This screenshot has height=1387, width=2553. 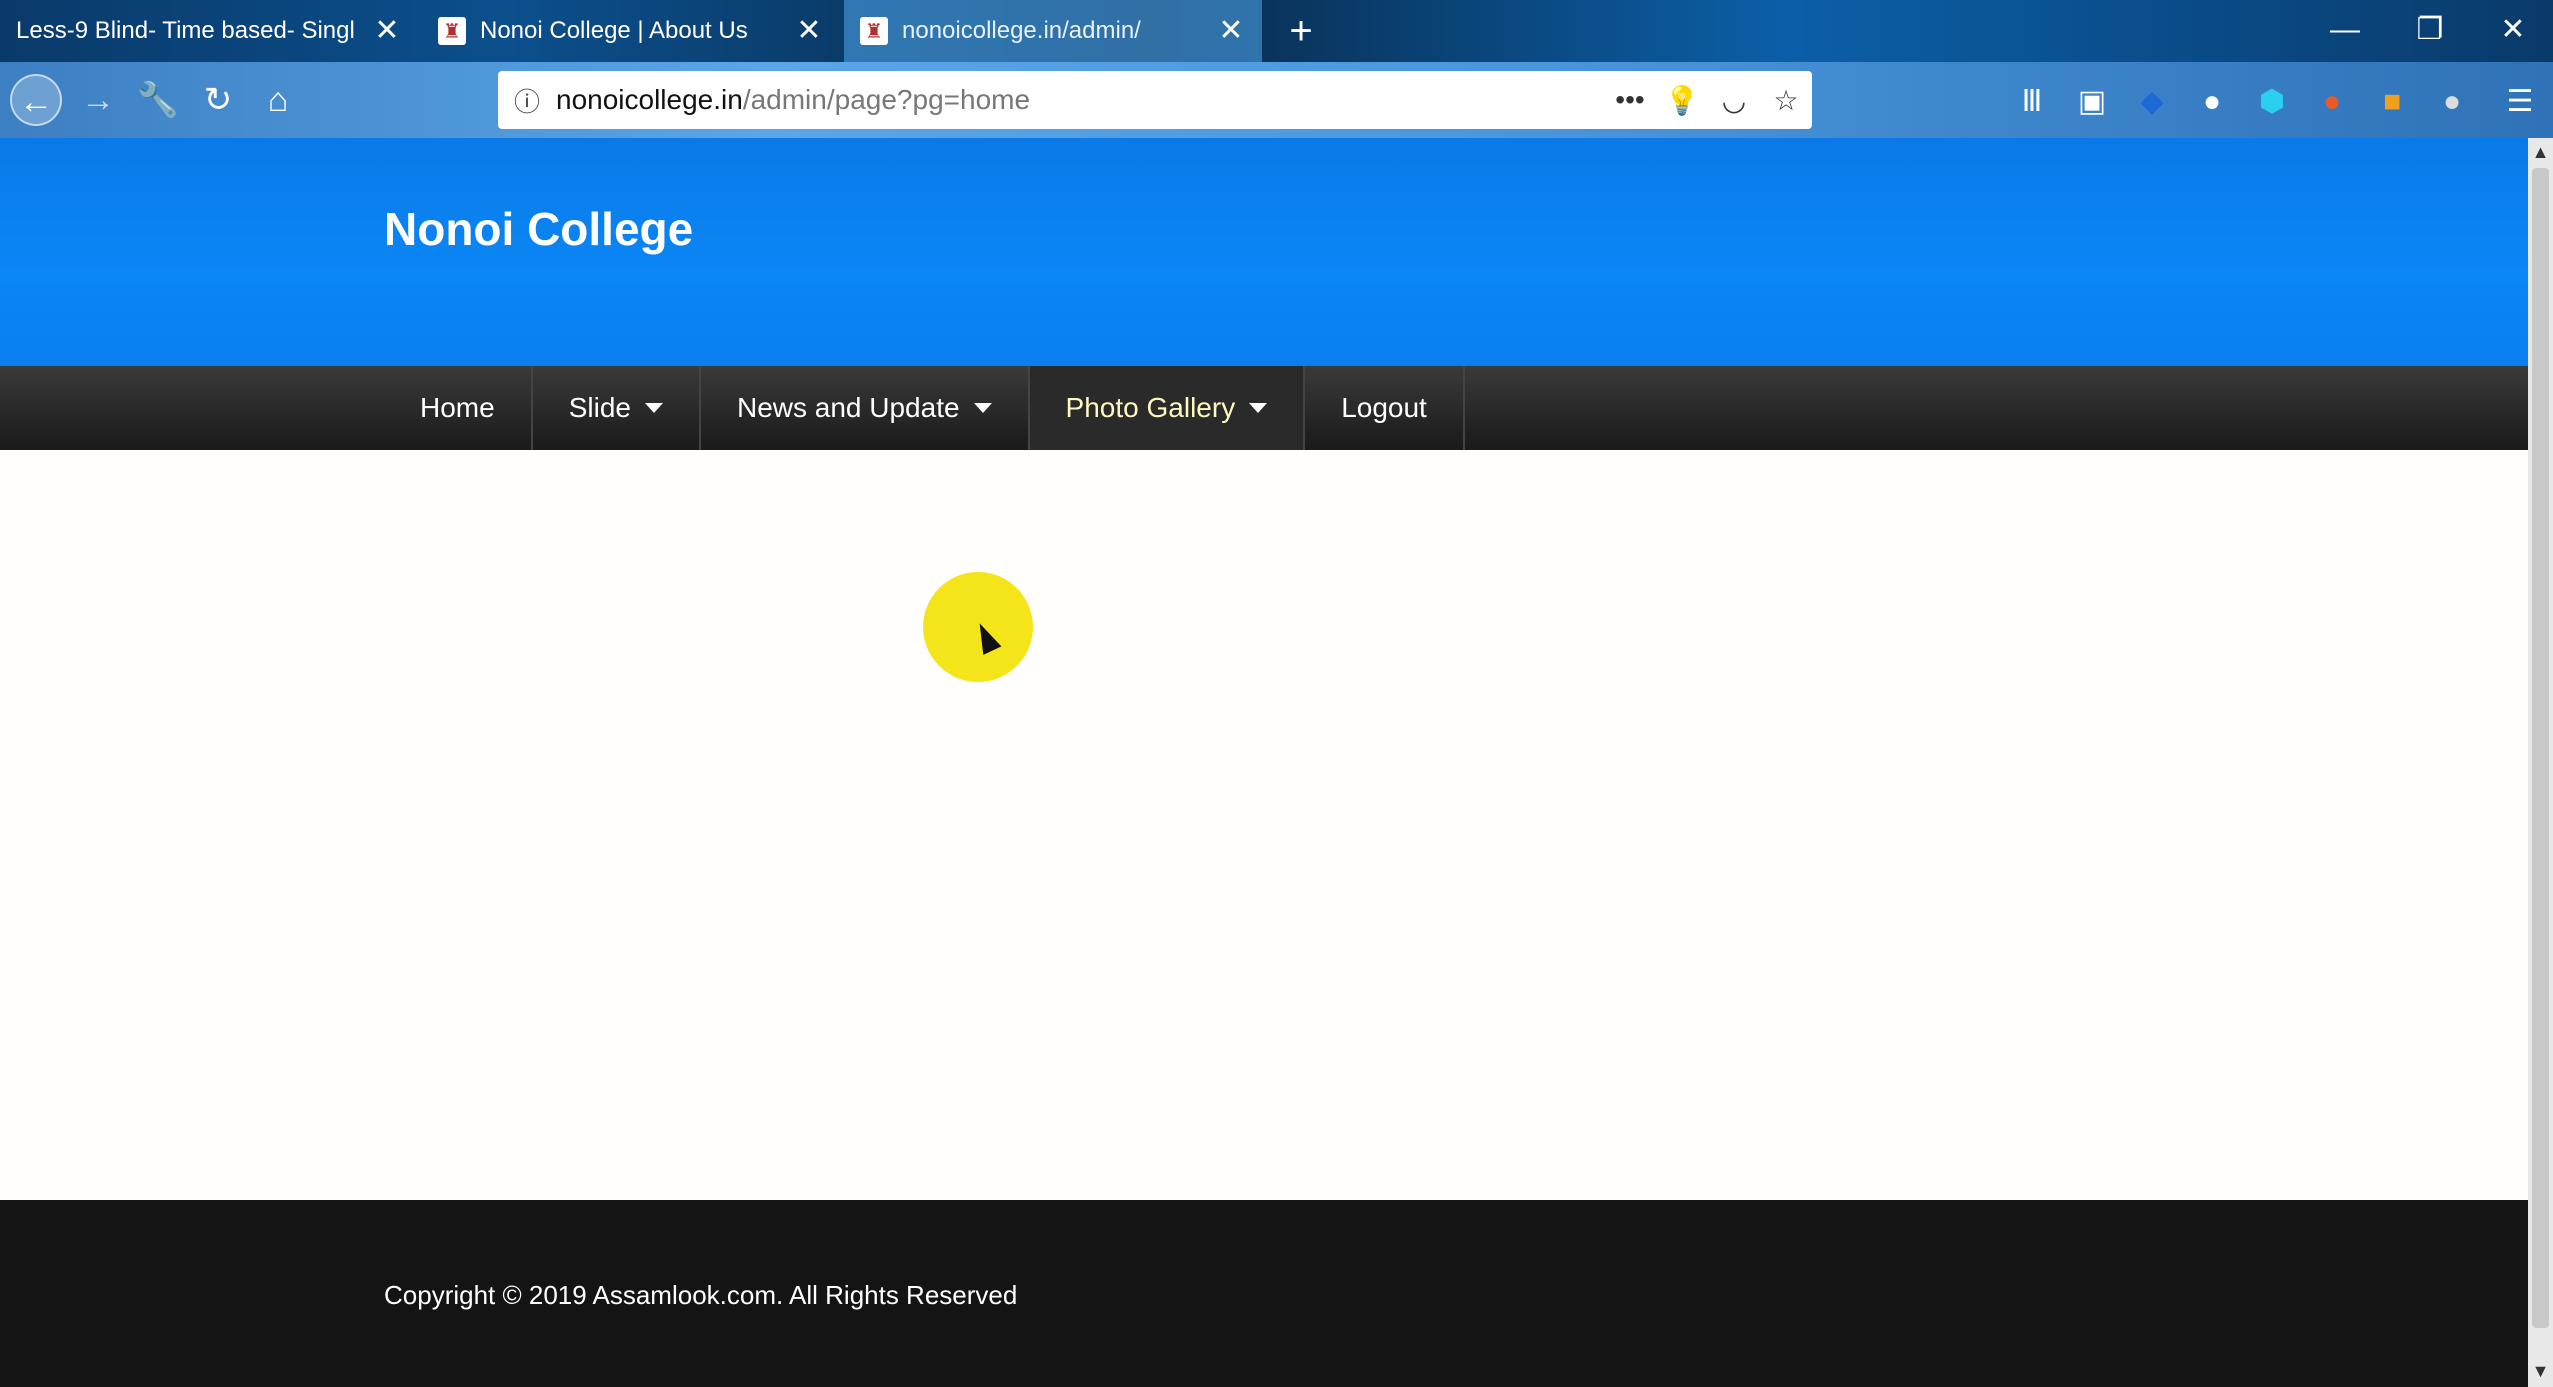 I want to click on menu-item-label: News and Update, so click(x=848, y=407).